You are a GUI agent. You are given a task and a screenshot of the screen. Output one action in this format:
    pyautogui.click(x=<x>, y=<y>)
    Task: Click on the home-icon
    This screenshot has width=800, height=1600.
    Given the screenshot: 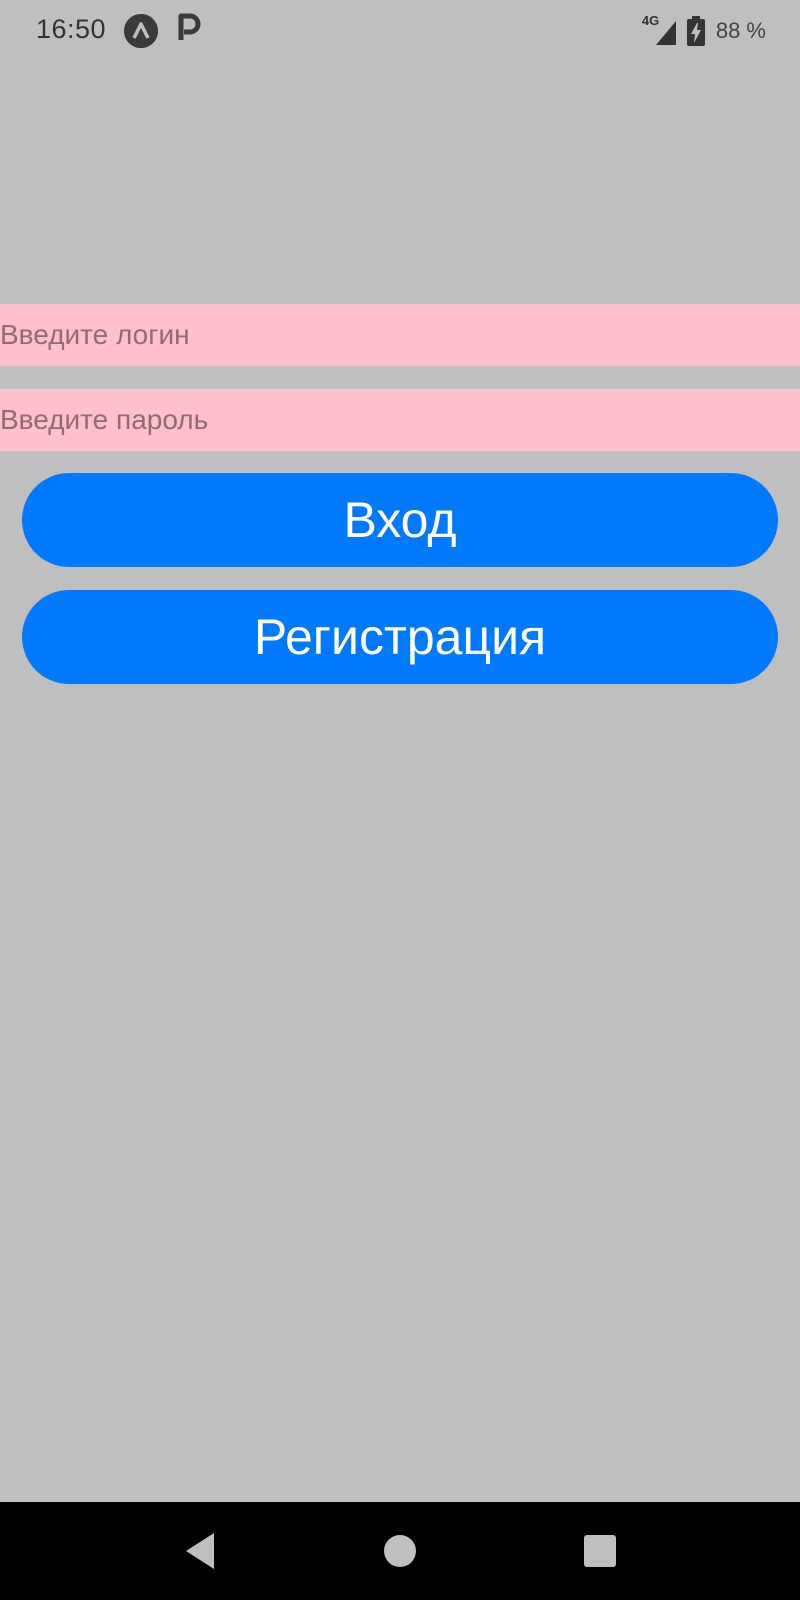 What is the action you would take?
    pyautogui.click(x=400, y=1551)
    